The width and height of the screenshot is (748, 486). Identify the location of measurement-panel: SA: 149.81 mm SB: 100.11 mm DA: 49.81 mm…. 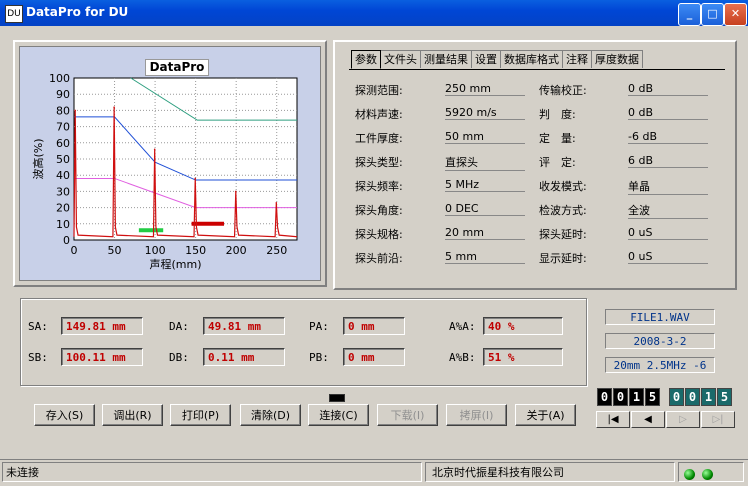
(303, 342).